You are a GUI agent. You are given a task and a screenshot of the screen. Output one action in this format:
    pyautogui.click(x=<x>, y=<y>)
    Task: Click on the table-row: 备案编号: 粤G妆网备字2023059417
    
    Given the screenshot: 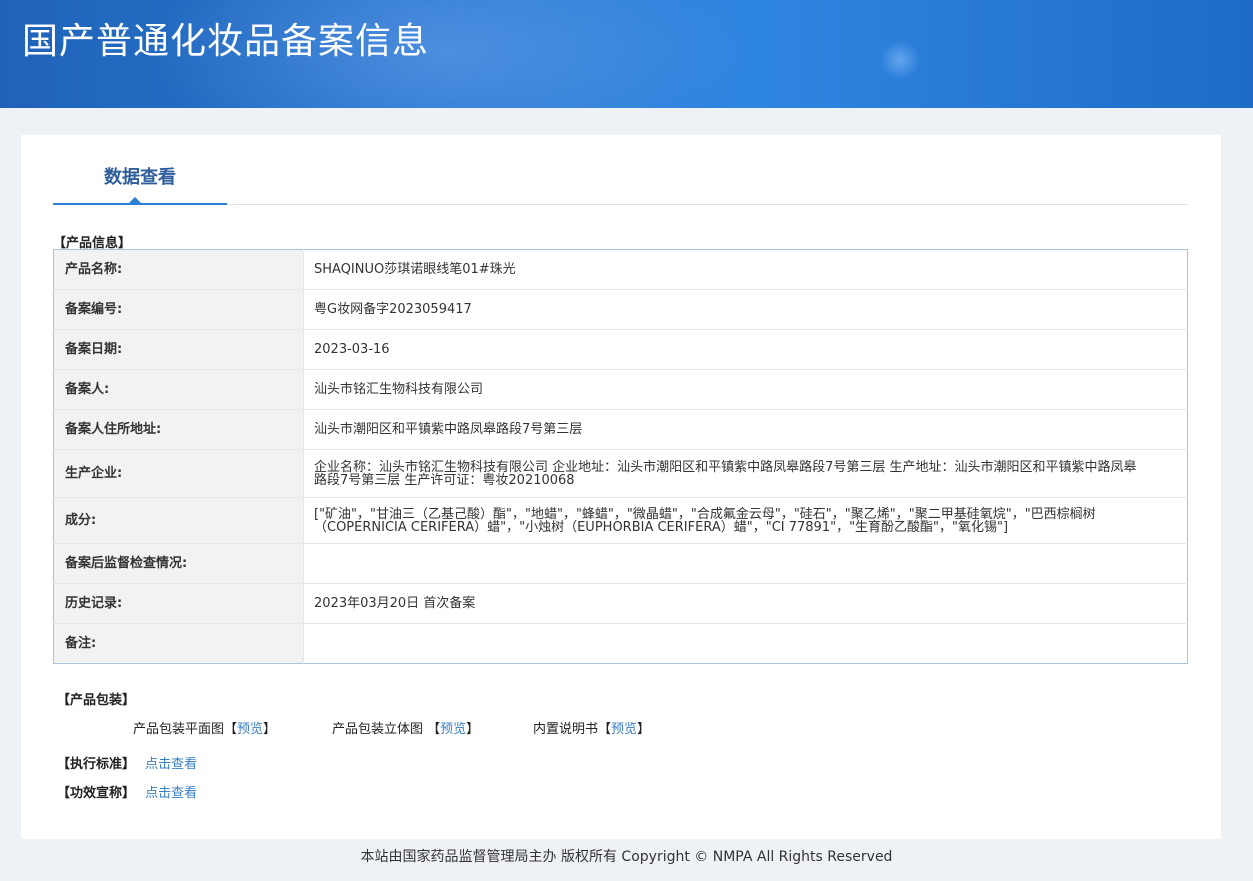 What is the action you would take?
    pyautogui.click(x=620, y=309)
    